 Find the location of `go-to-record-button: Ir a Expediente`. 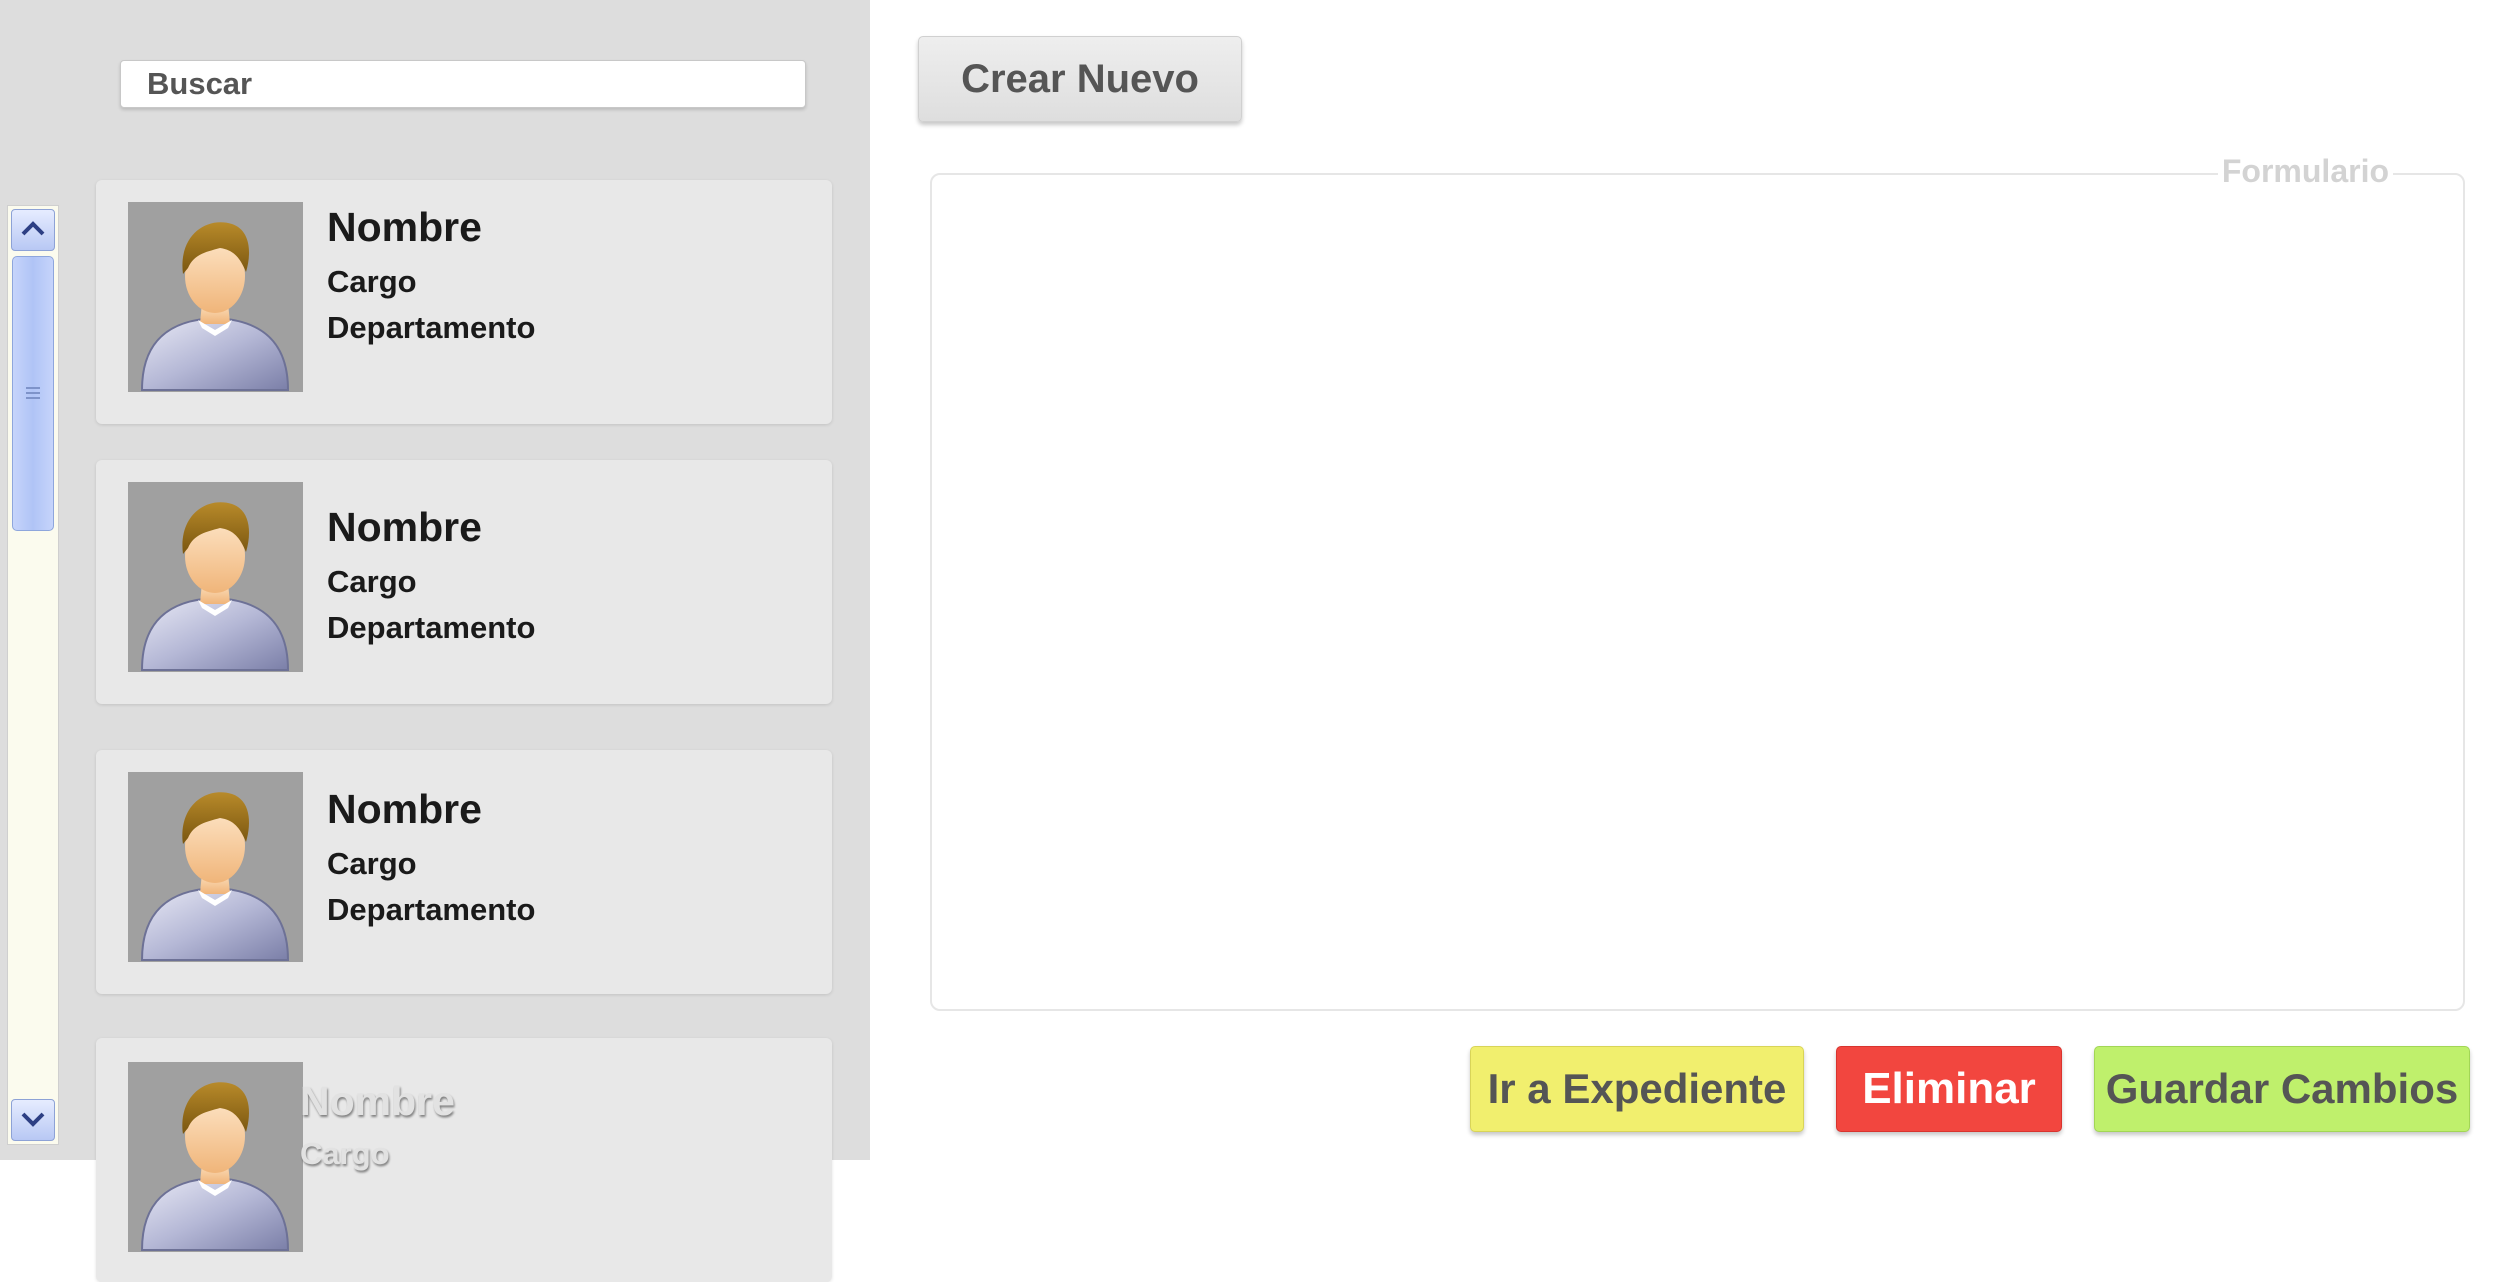

go-to-record-button: Ir a Expediente is located at coordinates (1637, 1089).